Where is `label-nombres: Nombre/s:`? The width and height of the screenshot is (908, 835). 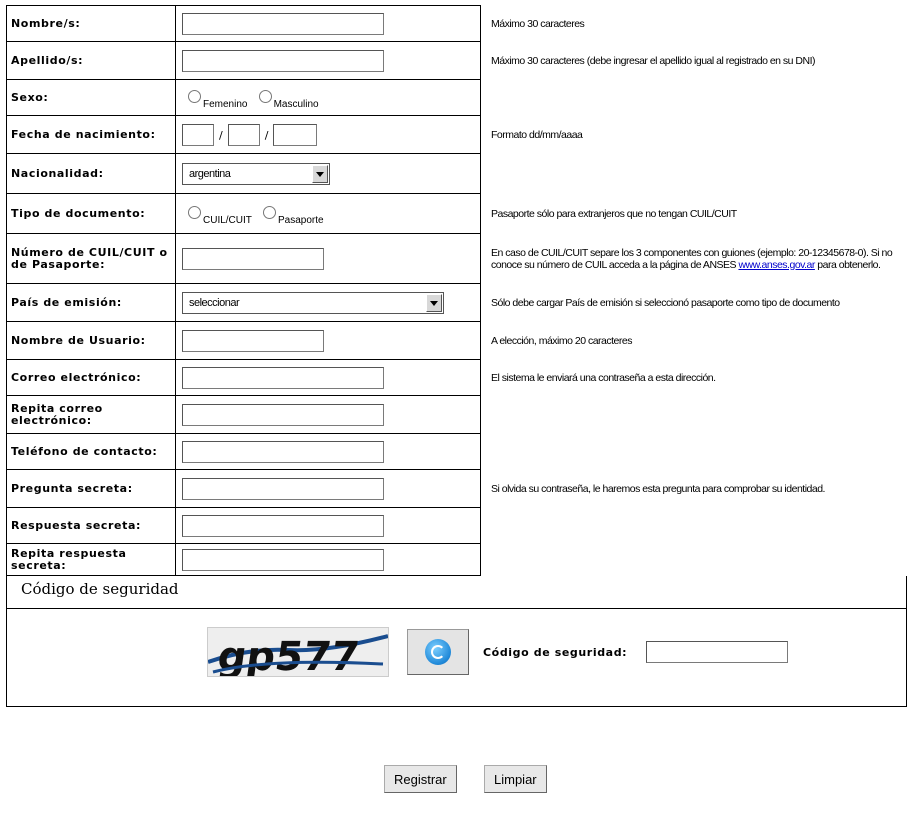 label-nombres: Nombre/s: is located at coordinates (91, 23).